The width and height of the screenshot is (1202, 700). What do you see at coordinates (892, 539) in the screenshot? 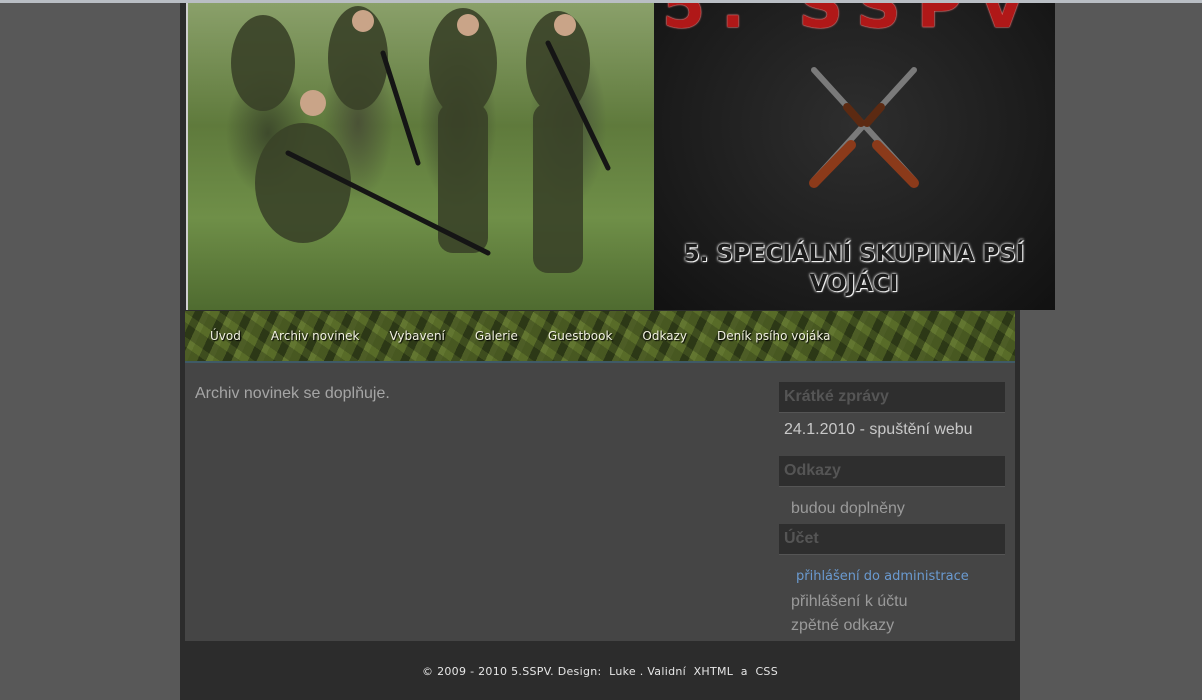
I see `sidebar-account-title: Účet` at bounding box center [892, 539].